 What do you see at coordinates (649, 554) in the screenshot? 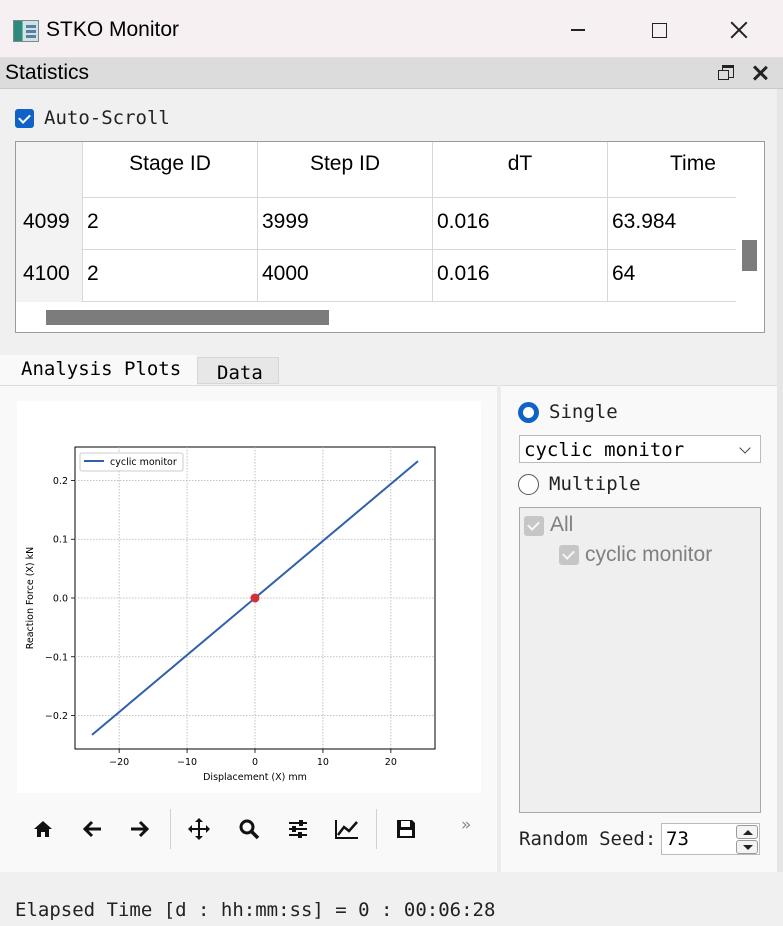
I see `tree-item-cyclic-monitor: cyclic monitor` at bounding box center [649, 554].